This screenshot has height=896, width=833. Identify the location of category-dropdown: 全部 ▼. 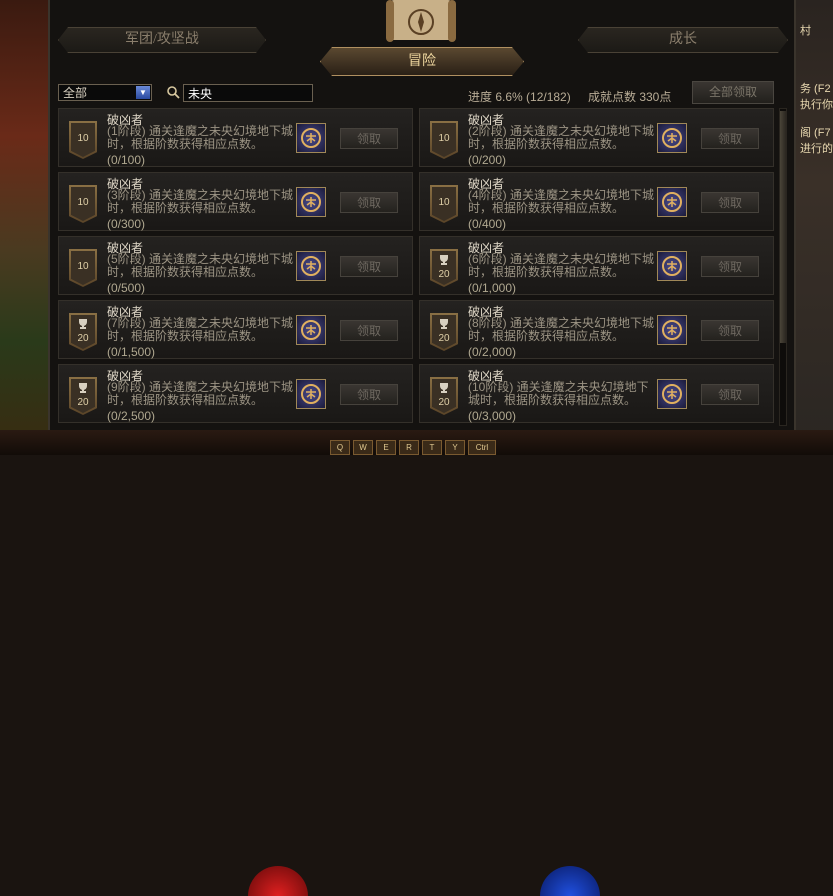
(105, 92).